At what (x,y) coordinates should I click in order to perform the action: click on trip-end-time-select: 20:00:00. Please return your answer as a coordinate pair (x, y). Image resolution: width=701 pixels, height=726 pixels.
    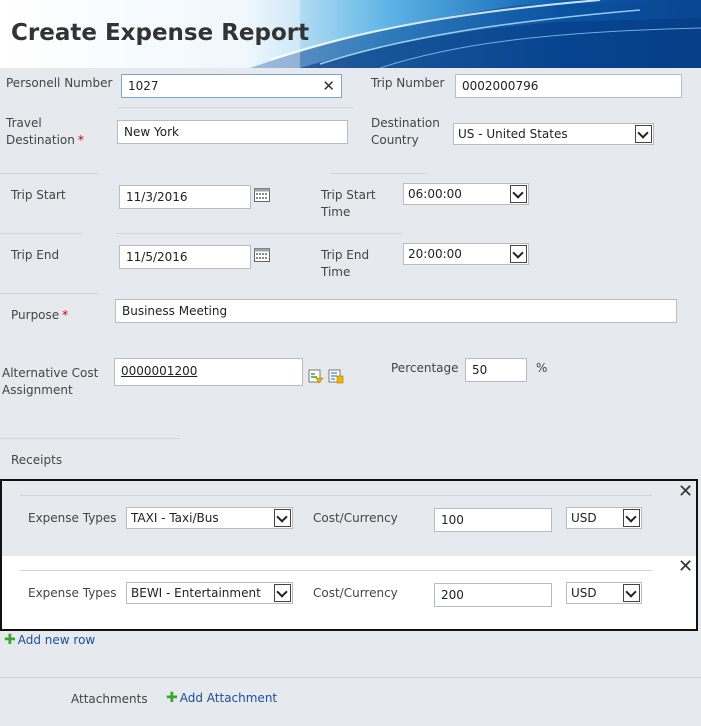
    Looking at the image, I should click on (466, 254).